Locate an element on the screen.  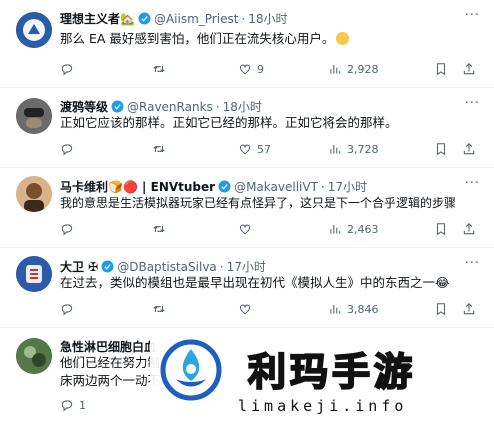
author-name: 大卫 ✠ is located at coordinates (79, 266).